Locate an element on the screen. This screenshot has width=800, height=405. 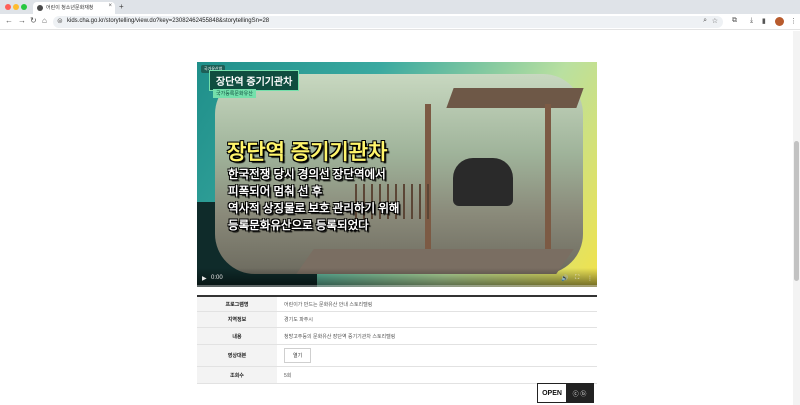
zoom-icon: ⌕ is located at coordinates (705, 21).